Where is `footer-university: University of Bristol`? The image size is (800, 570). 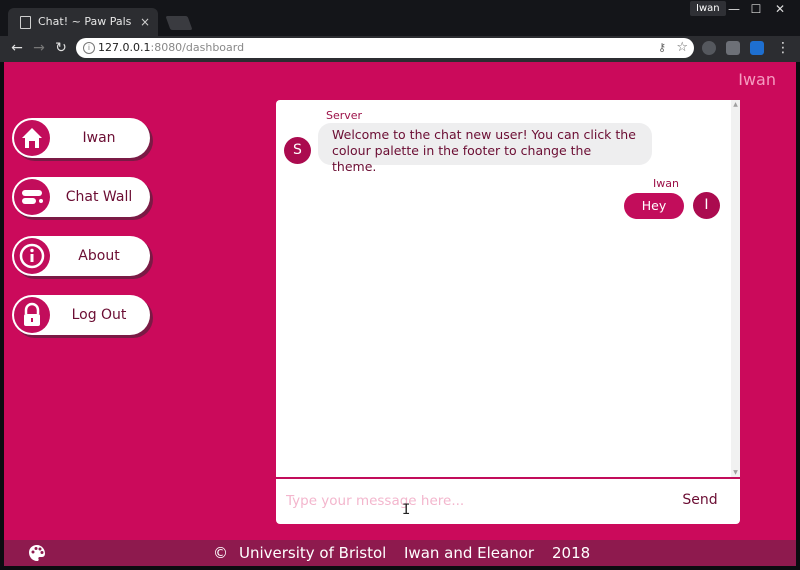 footer-university: University of Bristol is located at coordinates (313, 553).